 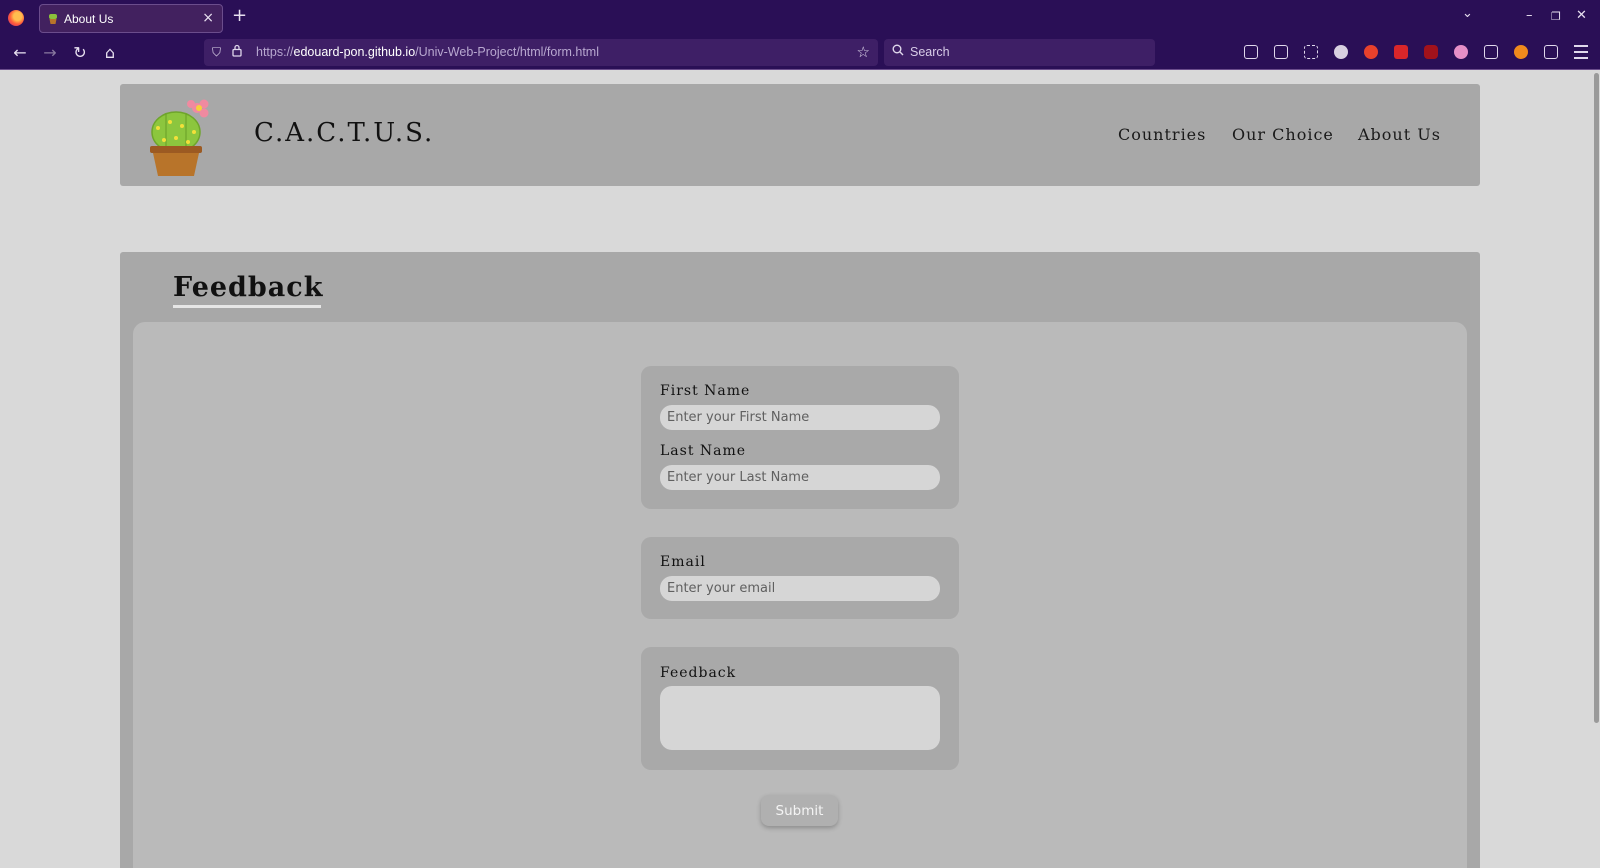 What do you see at coordinates (20, 52) in the screenshot?
I see `back-arrow-icon: ←` at bounding box center [20, 52].